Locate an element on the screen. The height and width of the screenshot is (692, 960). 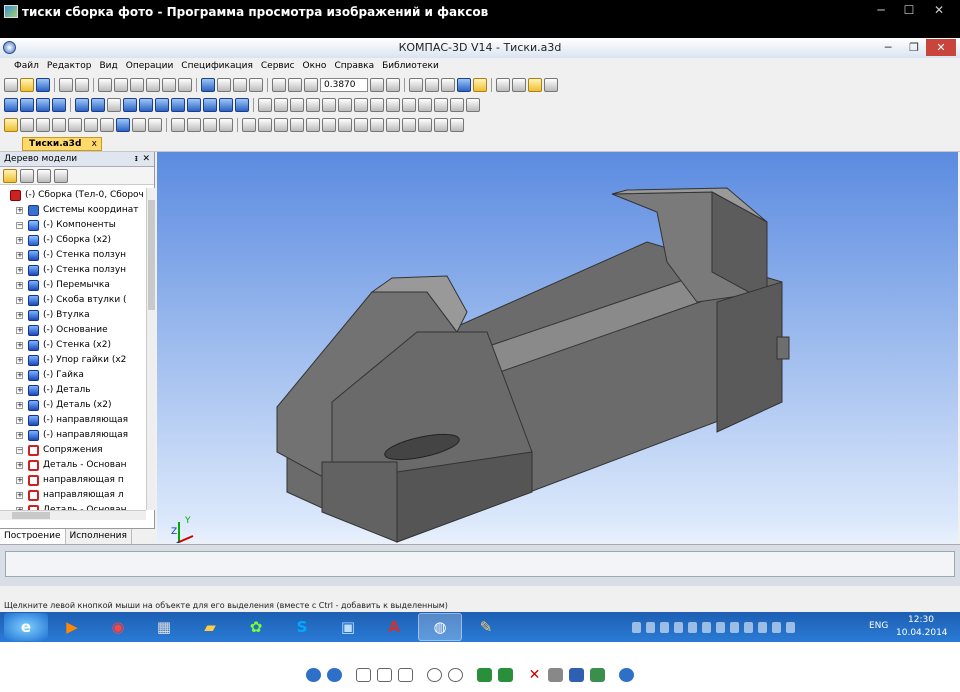
ie-icon: e is located at coordinates (26, 627).